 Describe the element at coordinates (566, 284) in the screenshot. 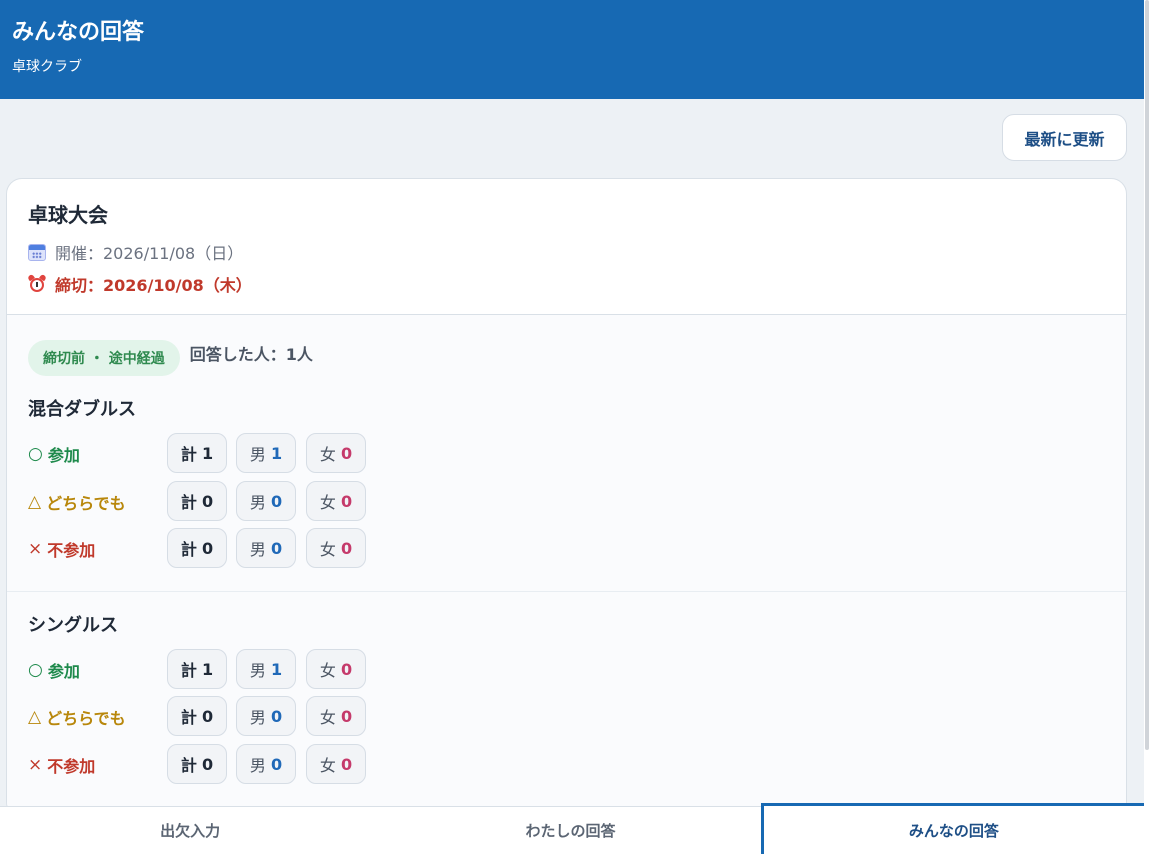

I see `event-deadline: 締切：2026/10/08（木）` at that location.